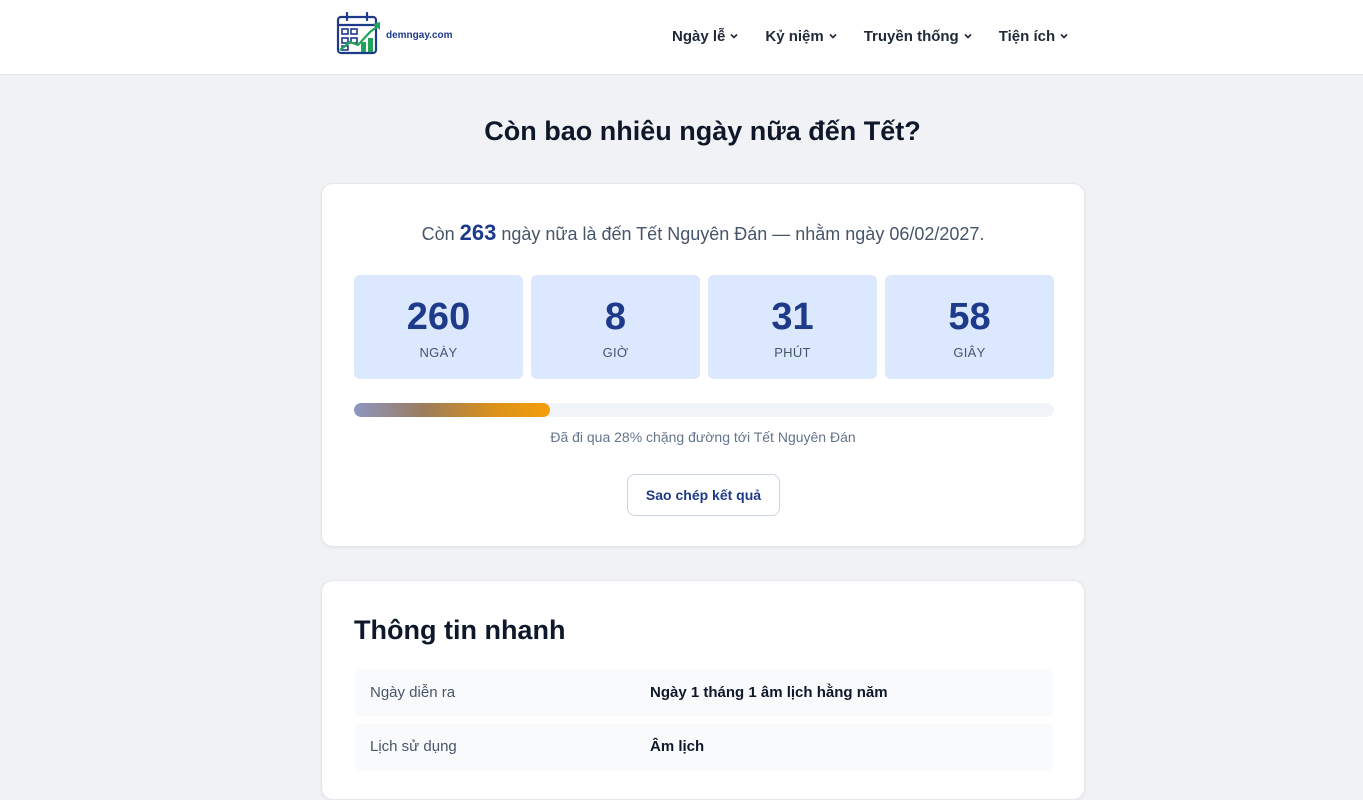  Describe the element at coordinates (969, 352) in the screenshot. I see `seconds-label: GIÂY` at that location.